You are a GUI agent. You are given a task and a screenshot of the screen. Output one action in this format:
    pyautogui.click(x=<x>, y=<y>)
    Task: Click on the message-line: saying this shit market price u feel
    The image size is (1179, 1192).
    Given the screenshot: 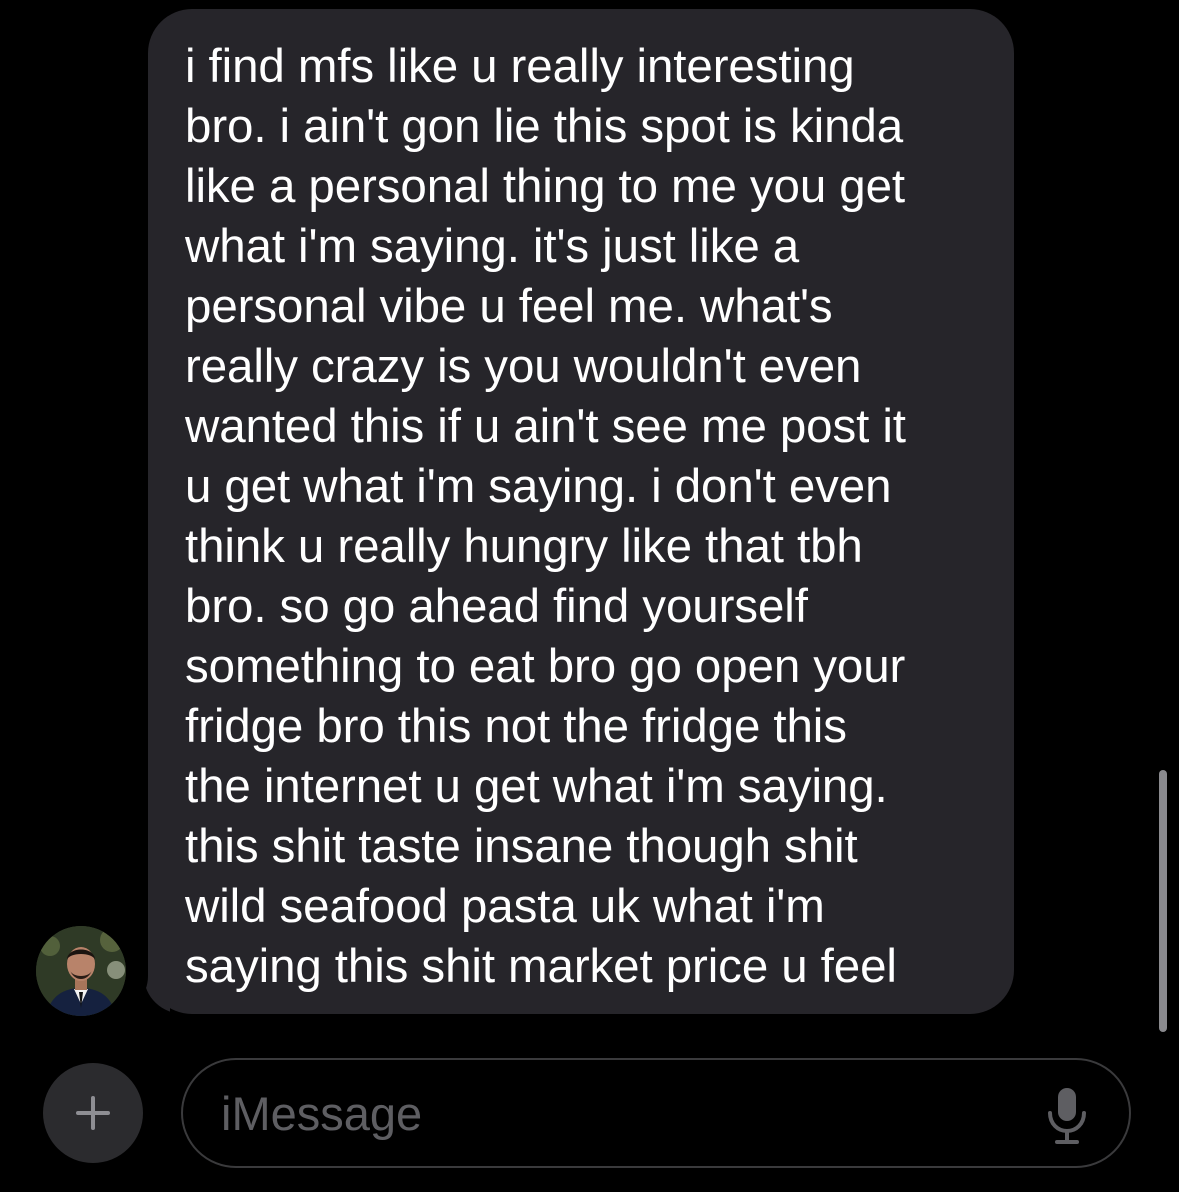 What is the action you would take?
    pyautogui.click(x=541, y=966)
    